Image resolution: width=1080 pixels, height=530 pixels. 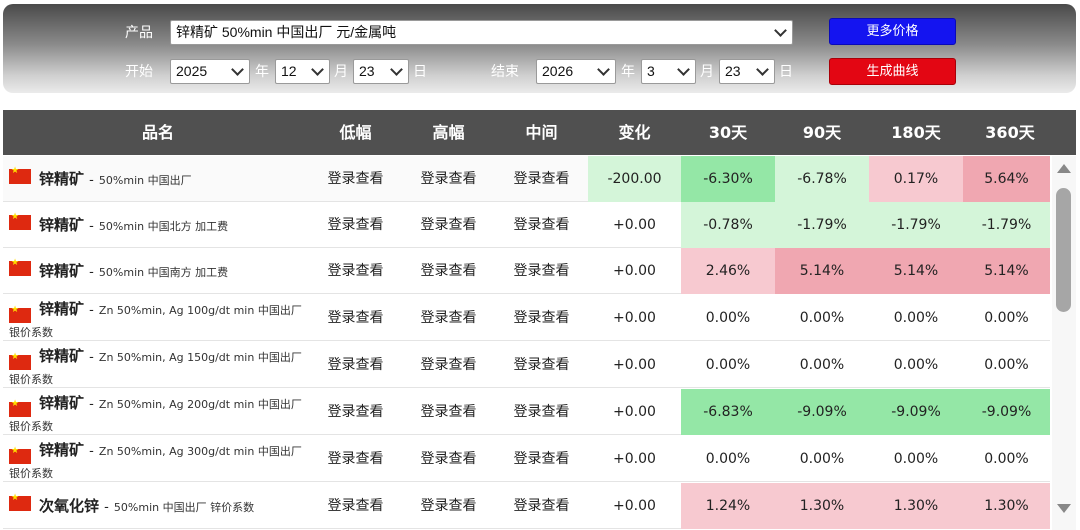 I want to click on col-mid: 中间, so click(x=541, y=132).